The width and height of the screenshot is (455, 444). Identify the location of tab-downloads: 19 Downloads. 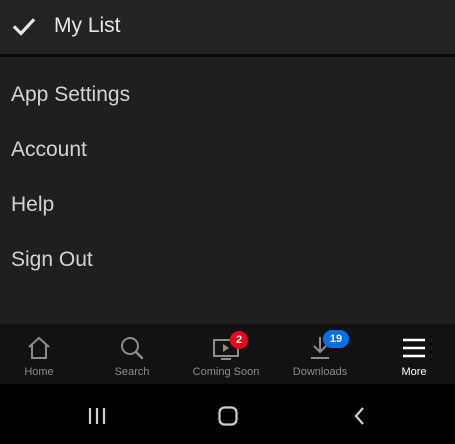
(320, 354).